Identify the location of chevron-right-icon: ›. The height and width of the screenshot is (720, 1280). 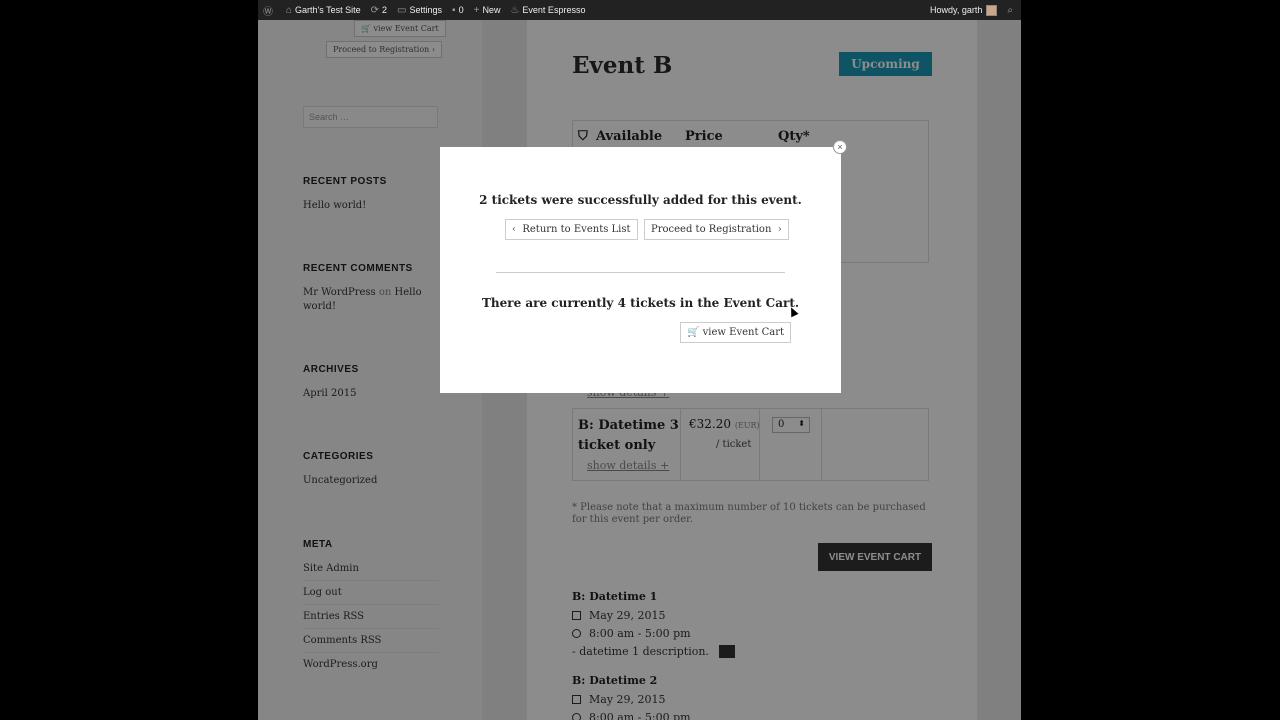
(779, 229).